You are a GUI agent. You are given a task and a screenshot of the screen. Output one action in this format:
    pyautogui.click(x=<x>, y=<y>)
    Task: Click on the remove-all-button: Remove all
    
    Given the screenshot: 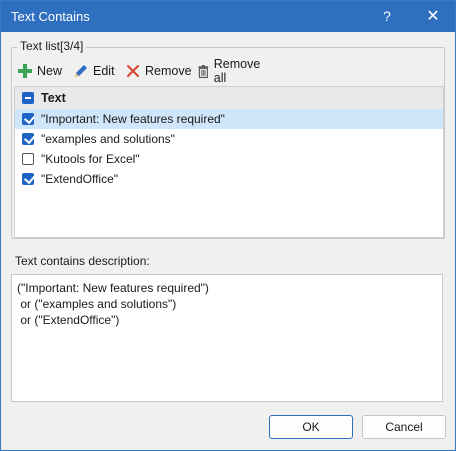 What is the action you would take?
    pyautogui.click(x=230, y=71)
    